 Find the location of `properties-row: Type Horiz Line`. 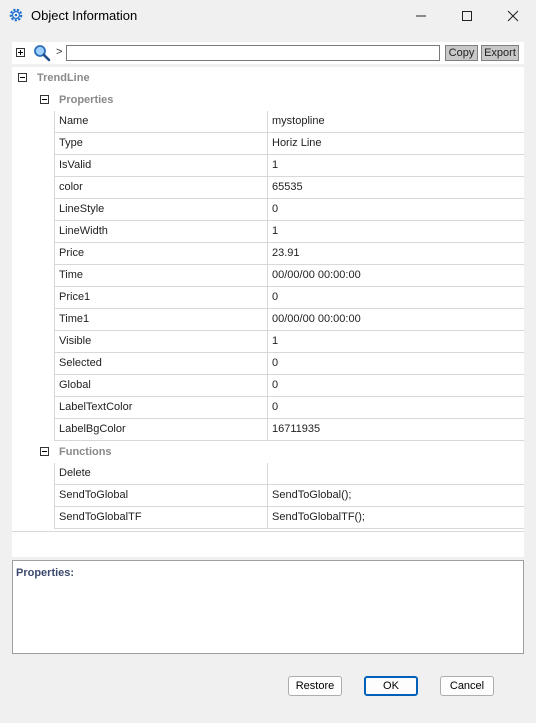

properties-row: Type Horiz Line is located at coordinates (289, 144).